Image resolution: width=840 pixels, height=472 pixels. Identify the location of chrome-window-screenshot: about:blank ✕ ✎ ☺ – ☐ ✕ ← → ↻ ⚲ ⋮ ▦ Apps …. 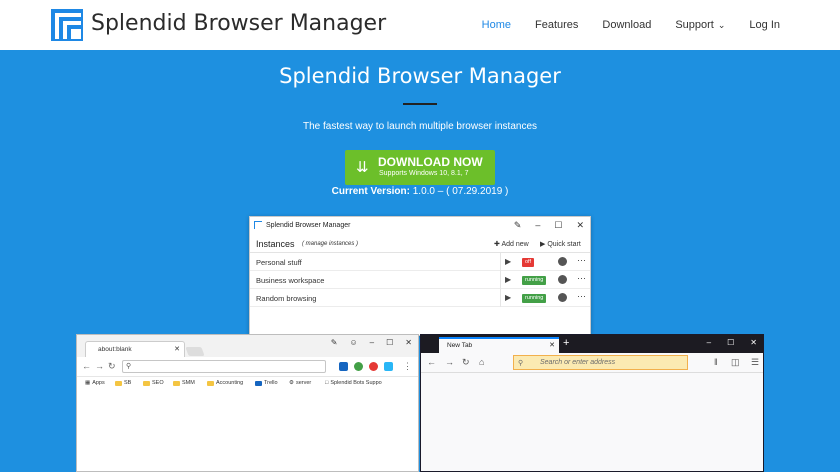
(247, 403).